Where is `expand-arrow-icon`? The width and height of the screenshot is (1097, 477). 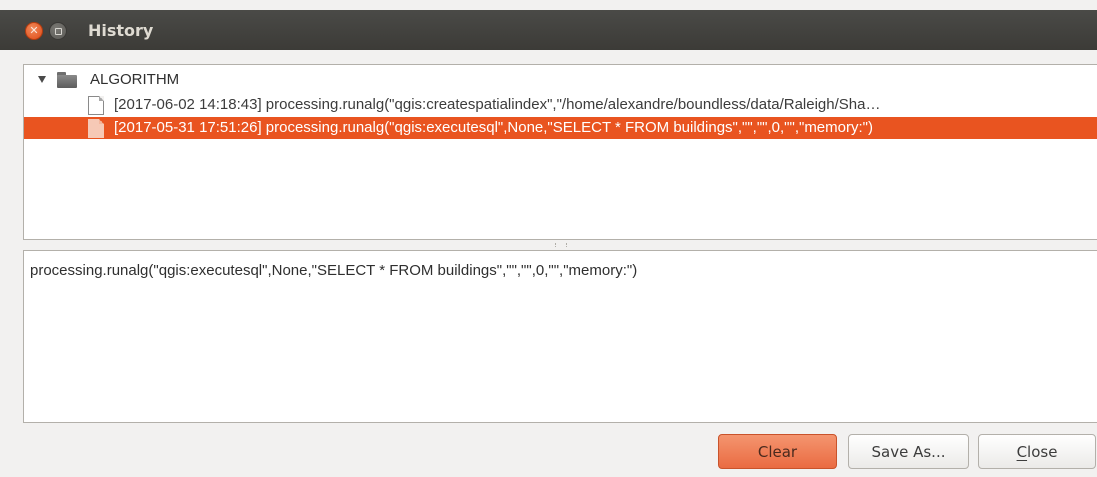 expand-arrow-icon is located at coordinates (42, 79).